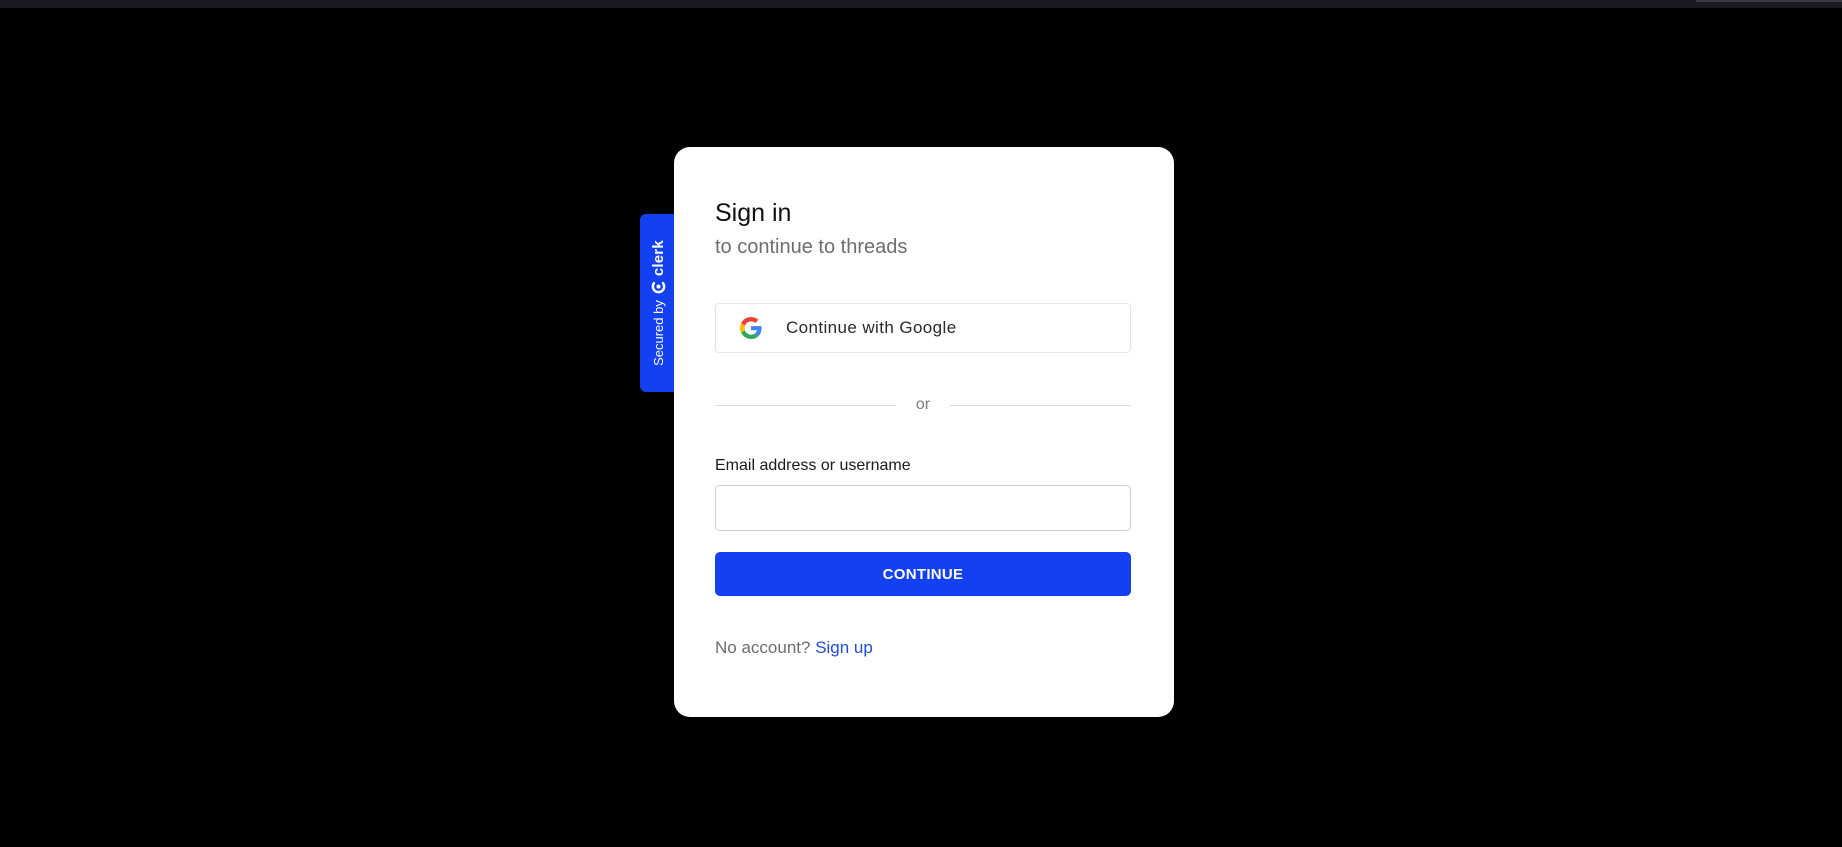  I want to click on divider-text: or, so click(923, 404).